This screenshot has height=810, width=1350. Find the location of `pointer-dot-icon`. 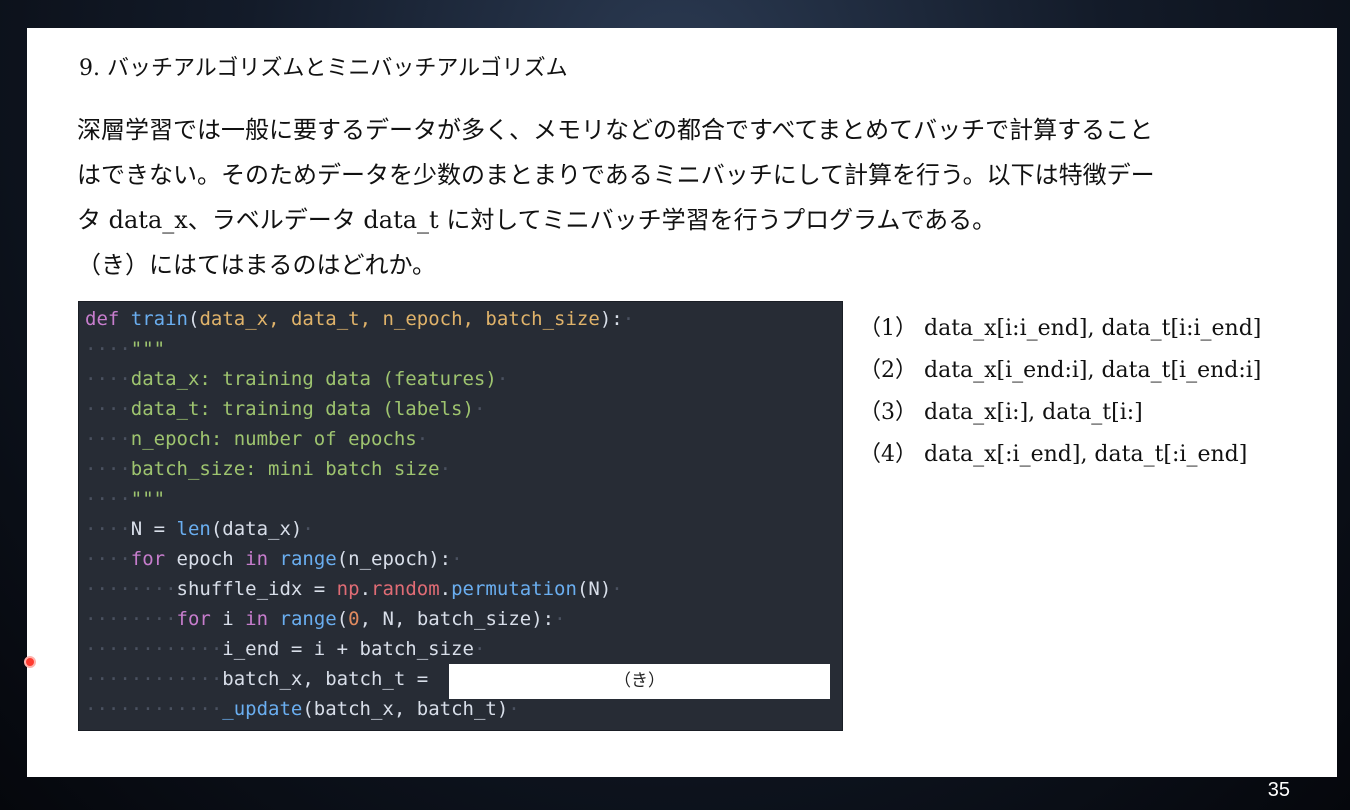

pointer-dot-icon is located at coordinates (30, 662).